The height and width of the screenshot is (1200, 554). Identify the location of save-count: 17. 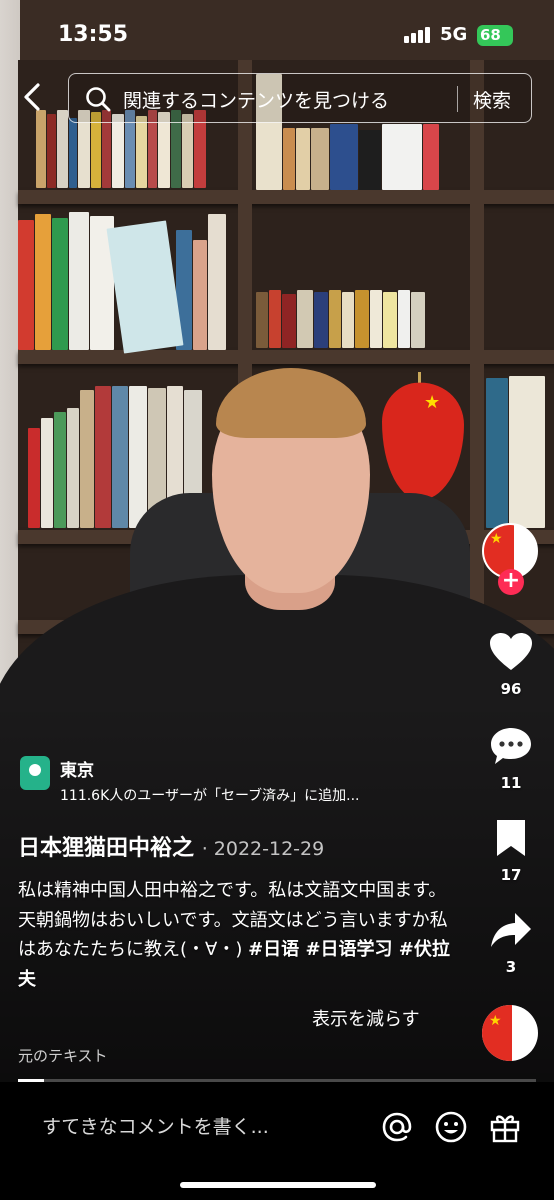
(511, 875).